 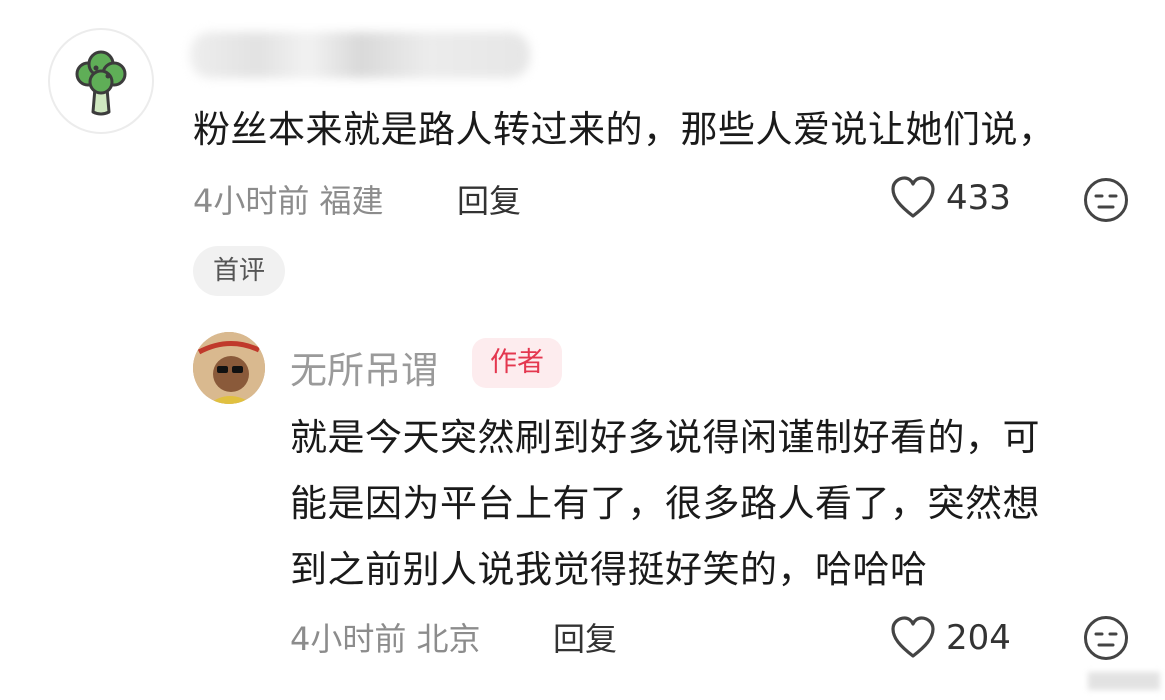 What do you see at coordinates (364, 367) in the screenshot?
I see `author-name: 无所吊谓` at bounding box center [364, 367].